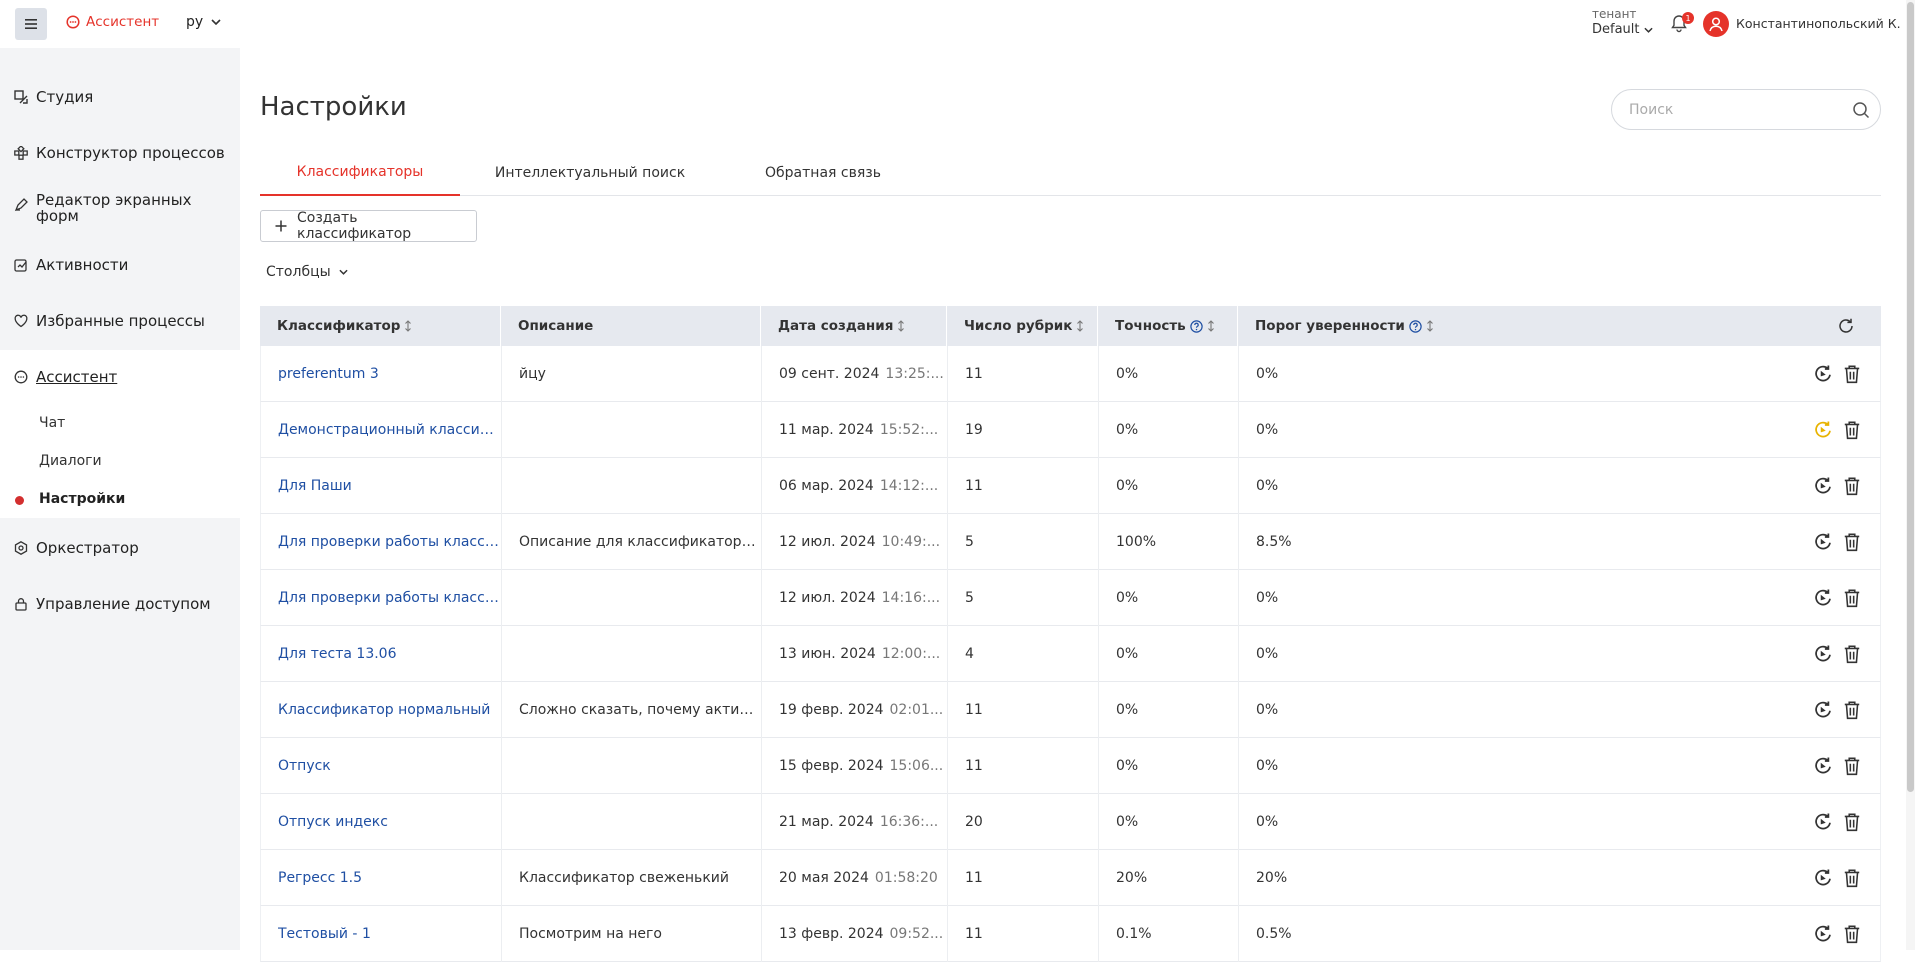 The height and width of the screenshot is (962, 1915). What do you see at coordinates (381, 654) in the screenshot?
I see `classifier-name-link: Для теста 13.06` at bounding box center [381, 654].